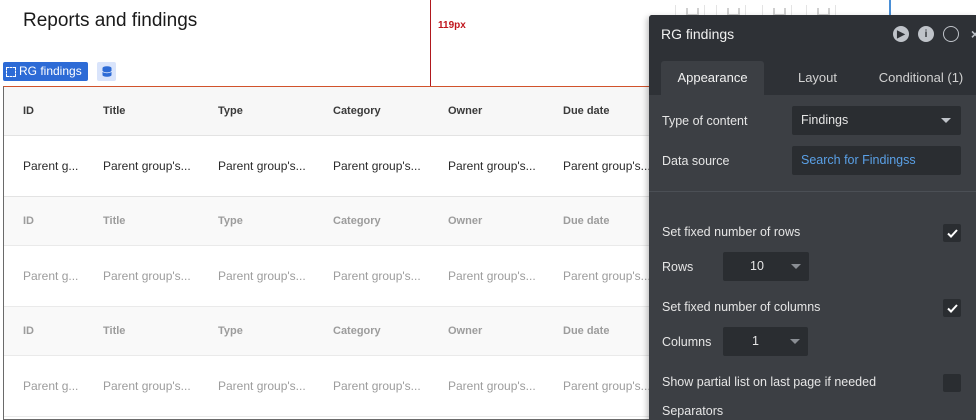 The width and height of the screenshot is (976, 420). Describe the element at coordinates (687, 342) in the screenshot. I see `columns-label: Columns` at that location.